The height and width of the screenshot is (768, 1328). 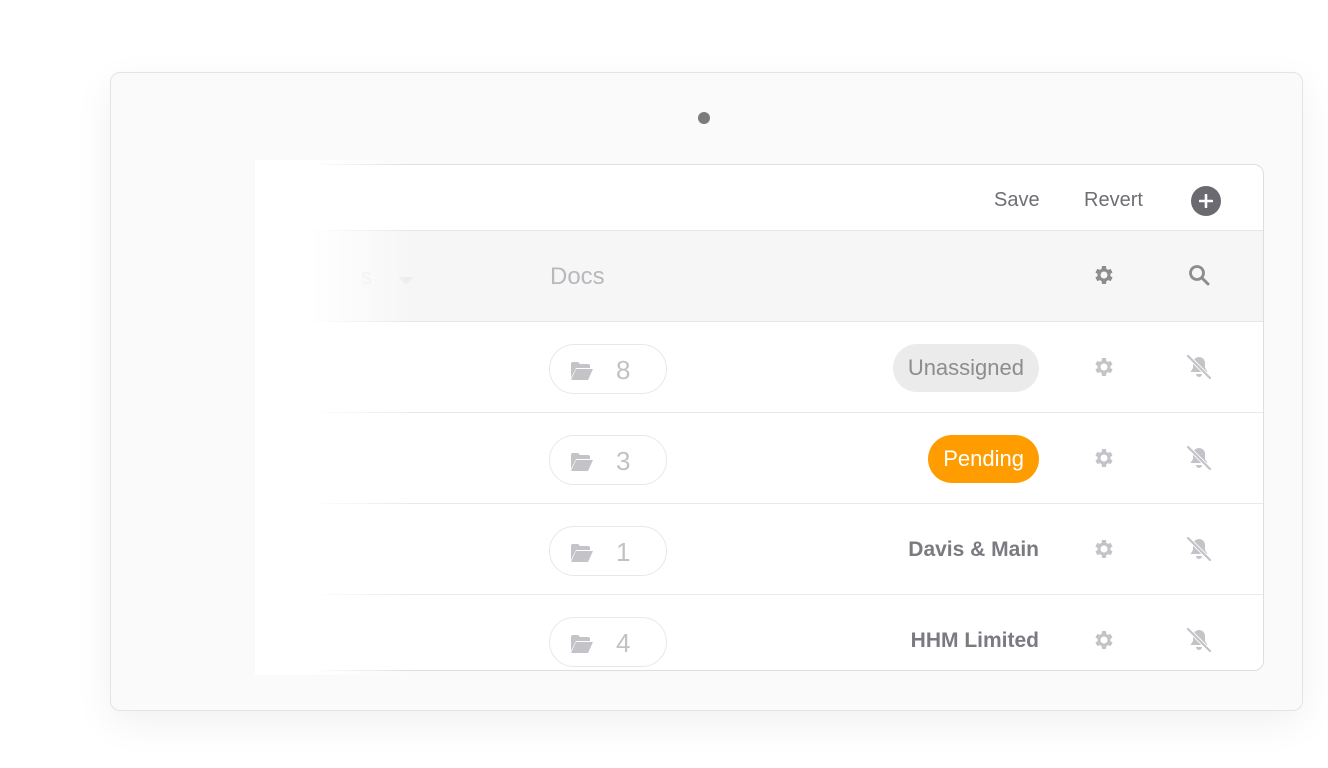 I want to click on docs-count-pill: 8, so click(x=608, y=369).